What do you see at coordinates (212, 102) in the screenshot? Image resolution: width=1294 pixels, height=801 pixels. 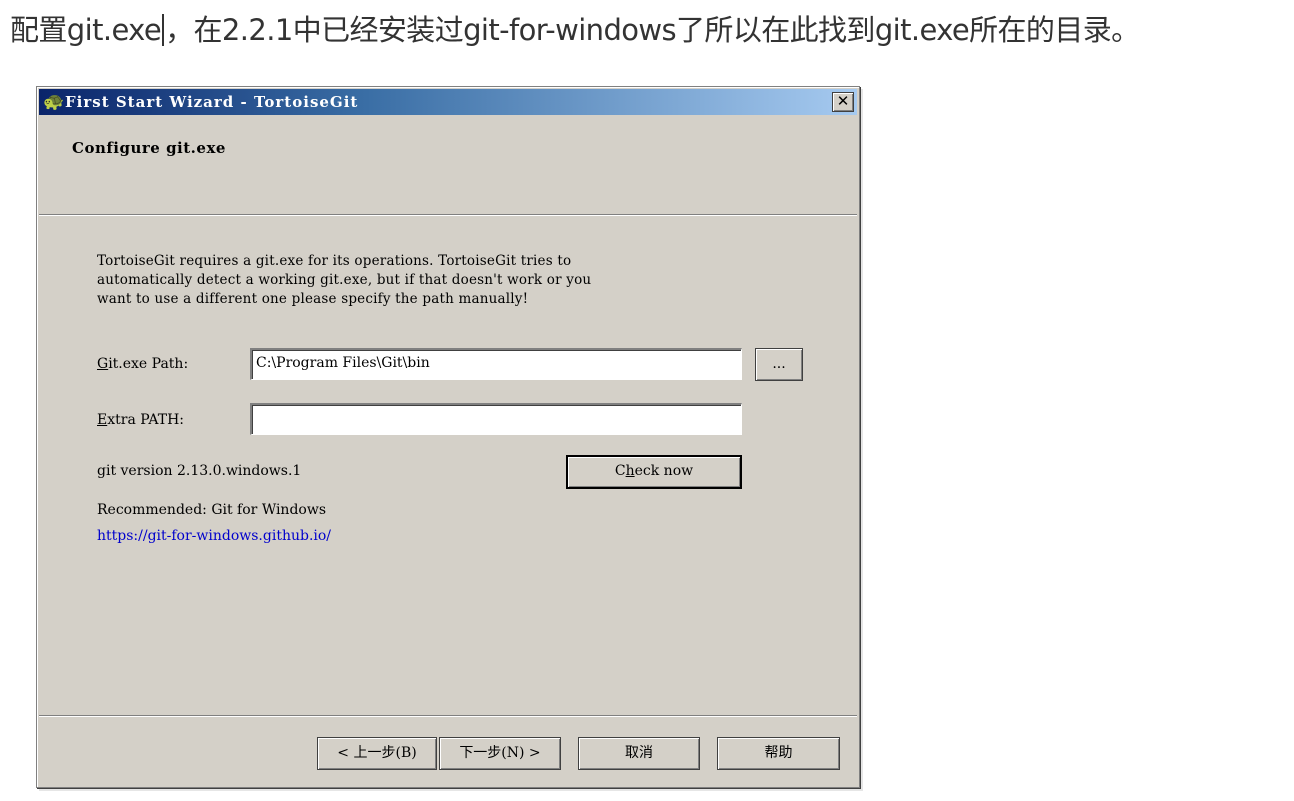 I see `window-title: First Start Wizard - TortoiseGit` at bounding box center [212, 102].